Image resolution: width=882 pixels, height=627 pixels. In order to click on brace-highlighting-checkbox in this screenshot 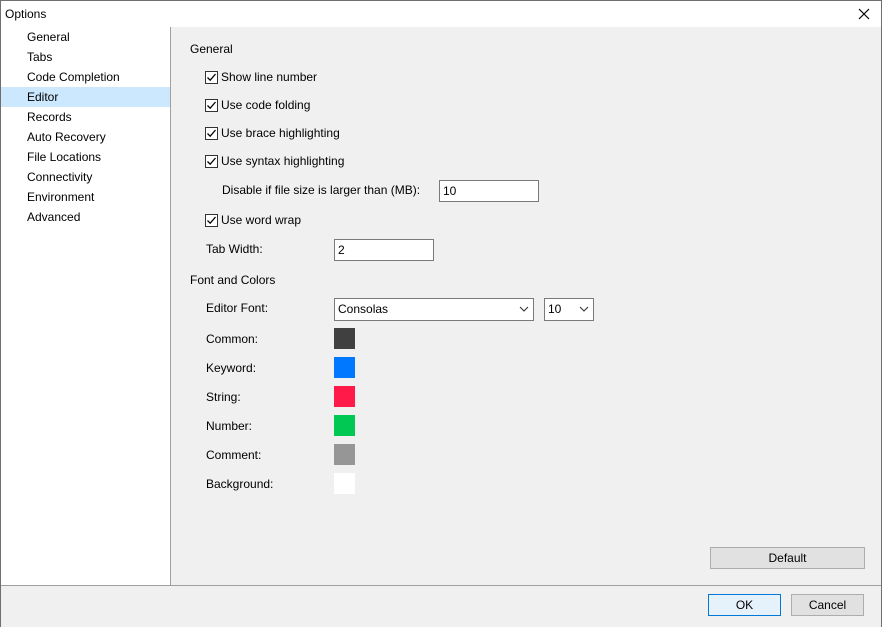, I will do `click(211, 133)`.